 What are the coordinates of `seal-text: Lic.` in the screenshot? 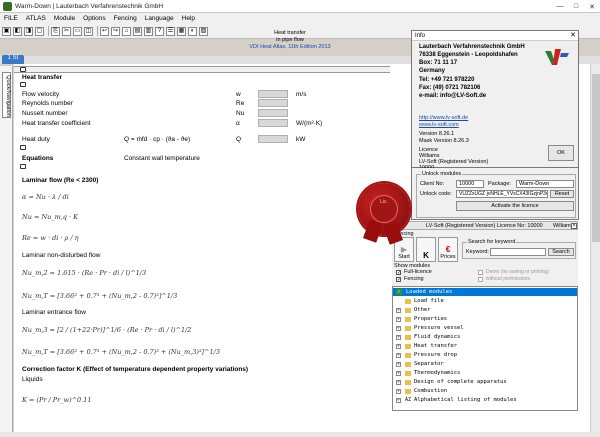 It's located at (384, 202).